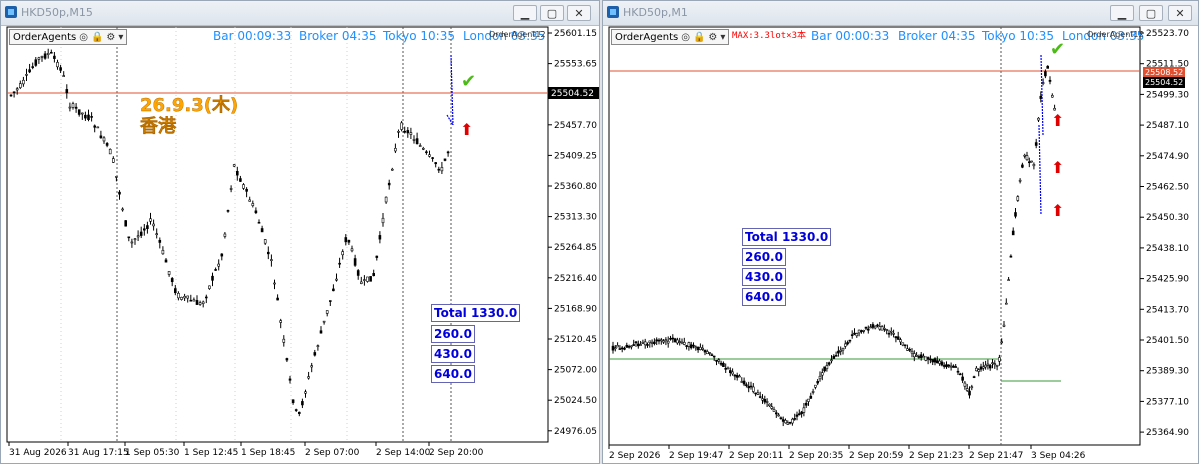 Image resolution: width=1199 pixels, height=464 pixels. I want to click on order-agent-tag: OrderAgent12, so click(1115, 34).